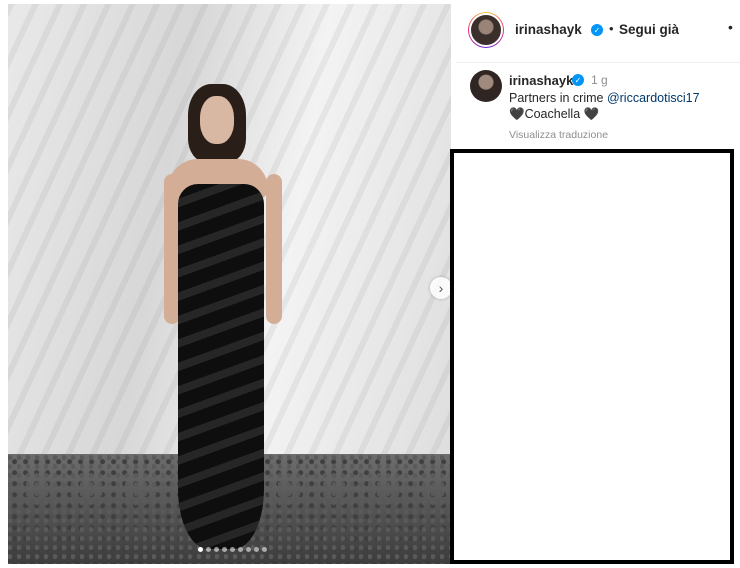 This screenshot has height=568, width=740. I want to click on mention-link: @riccardotisci17, so click(653, 98).